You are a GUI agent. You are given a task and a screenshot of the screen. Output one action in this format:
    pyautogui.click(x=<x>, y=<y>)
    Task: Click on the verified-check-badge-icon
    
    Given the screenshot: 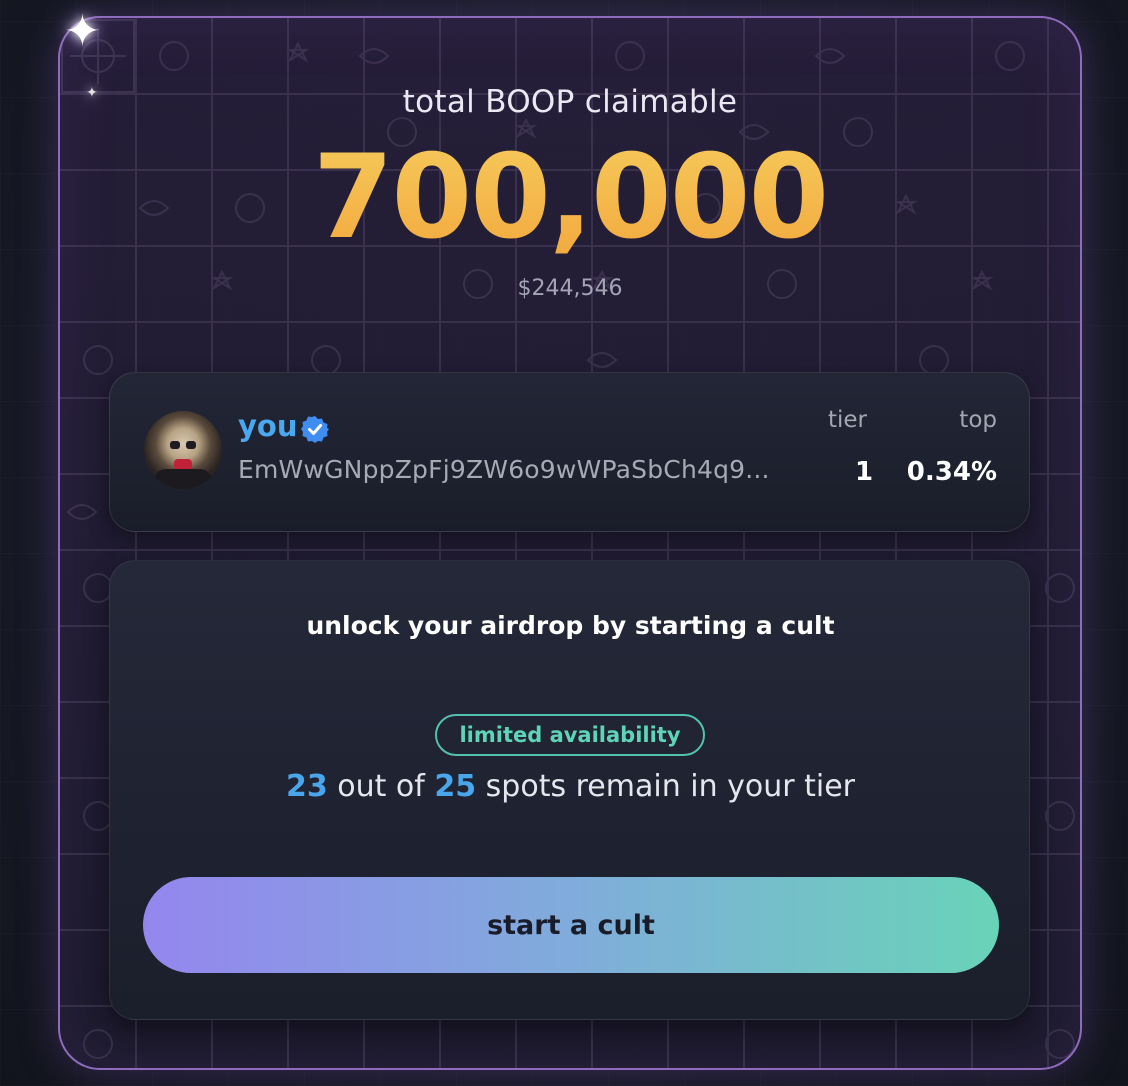 What is the action you would take?
    pyautogui.click(x=315, y=429)
    